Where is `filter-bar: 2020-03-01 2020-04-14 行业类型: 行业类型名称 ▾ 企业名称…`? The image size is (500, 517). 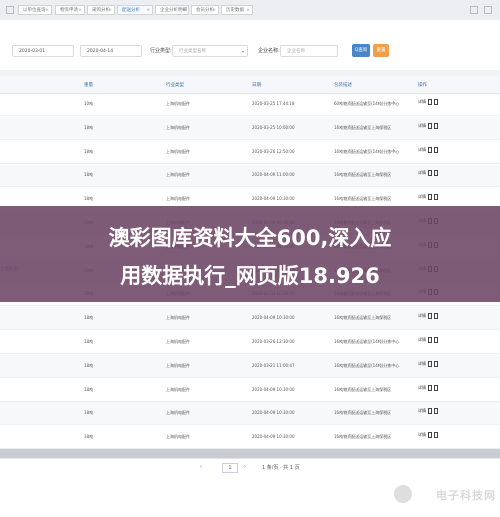 filter-bar: 2020-03-01 2020-04-14 行业类型: 行业类型名称 ▾ 企业名称… is located at coordinates (250, 45).